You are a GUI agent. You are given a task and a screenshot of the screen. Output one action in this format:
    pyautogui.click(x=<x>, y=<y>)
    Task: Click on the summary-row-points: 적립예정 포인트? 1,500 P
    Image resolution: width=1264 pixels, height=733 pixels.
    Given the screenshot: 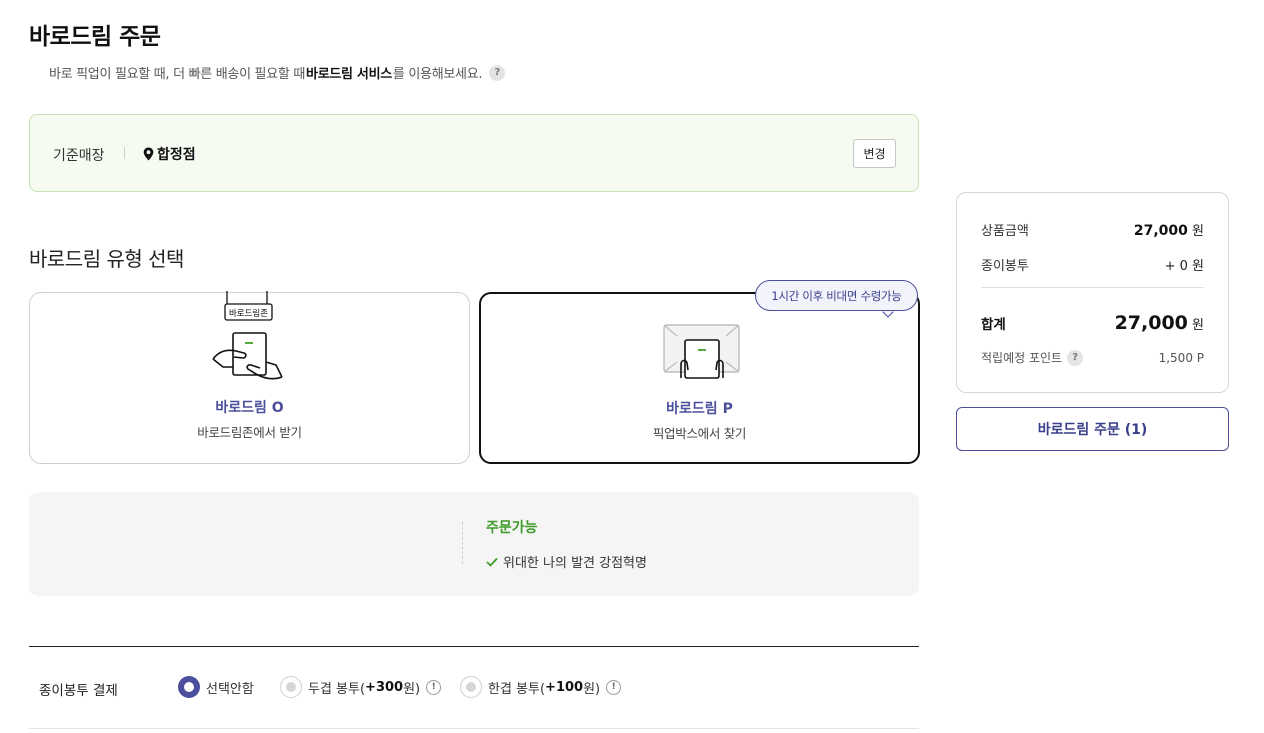 What is the action you would take?
    pyautogui.click(x=1092, y=357)
    